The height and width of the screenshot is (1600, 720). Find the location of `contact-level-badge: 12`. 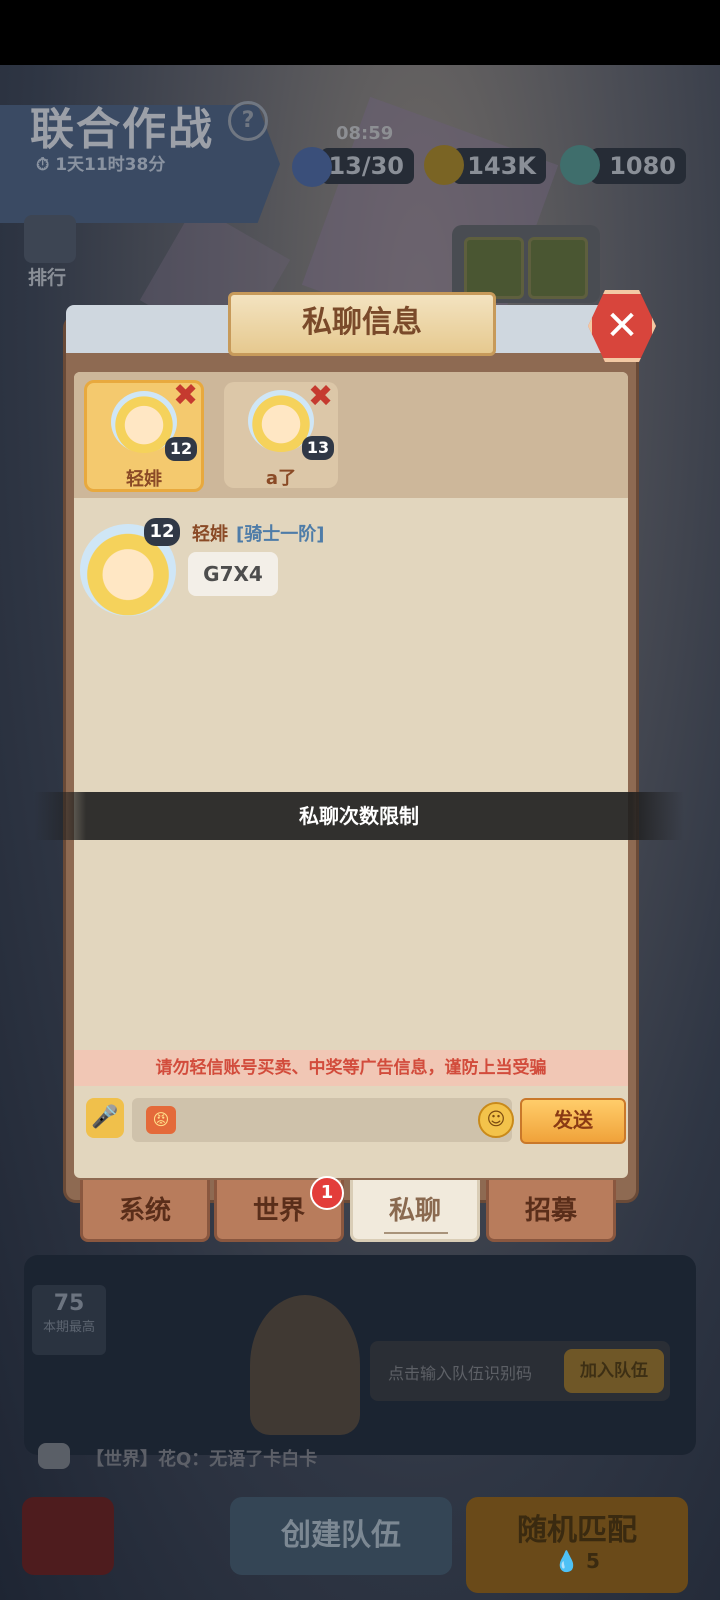

contact-level-badge: 12 is located at coordinates (181, 449).